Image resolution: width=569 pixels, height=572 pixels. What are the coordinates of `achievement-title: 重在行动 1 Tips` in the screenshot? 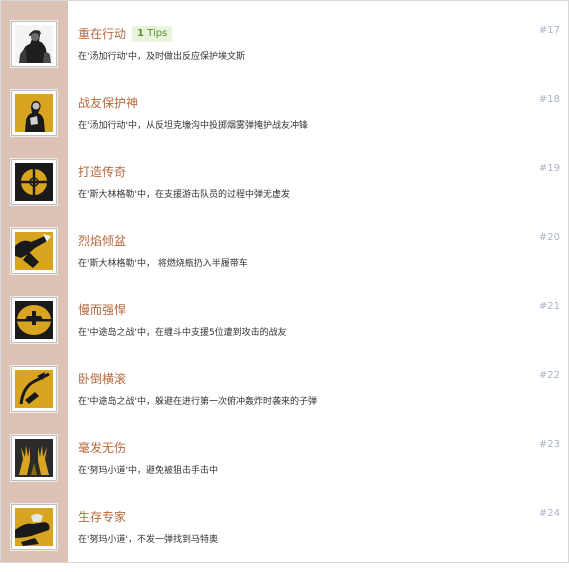 It's located at (125, 34).